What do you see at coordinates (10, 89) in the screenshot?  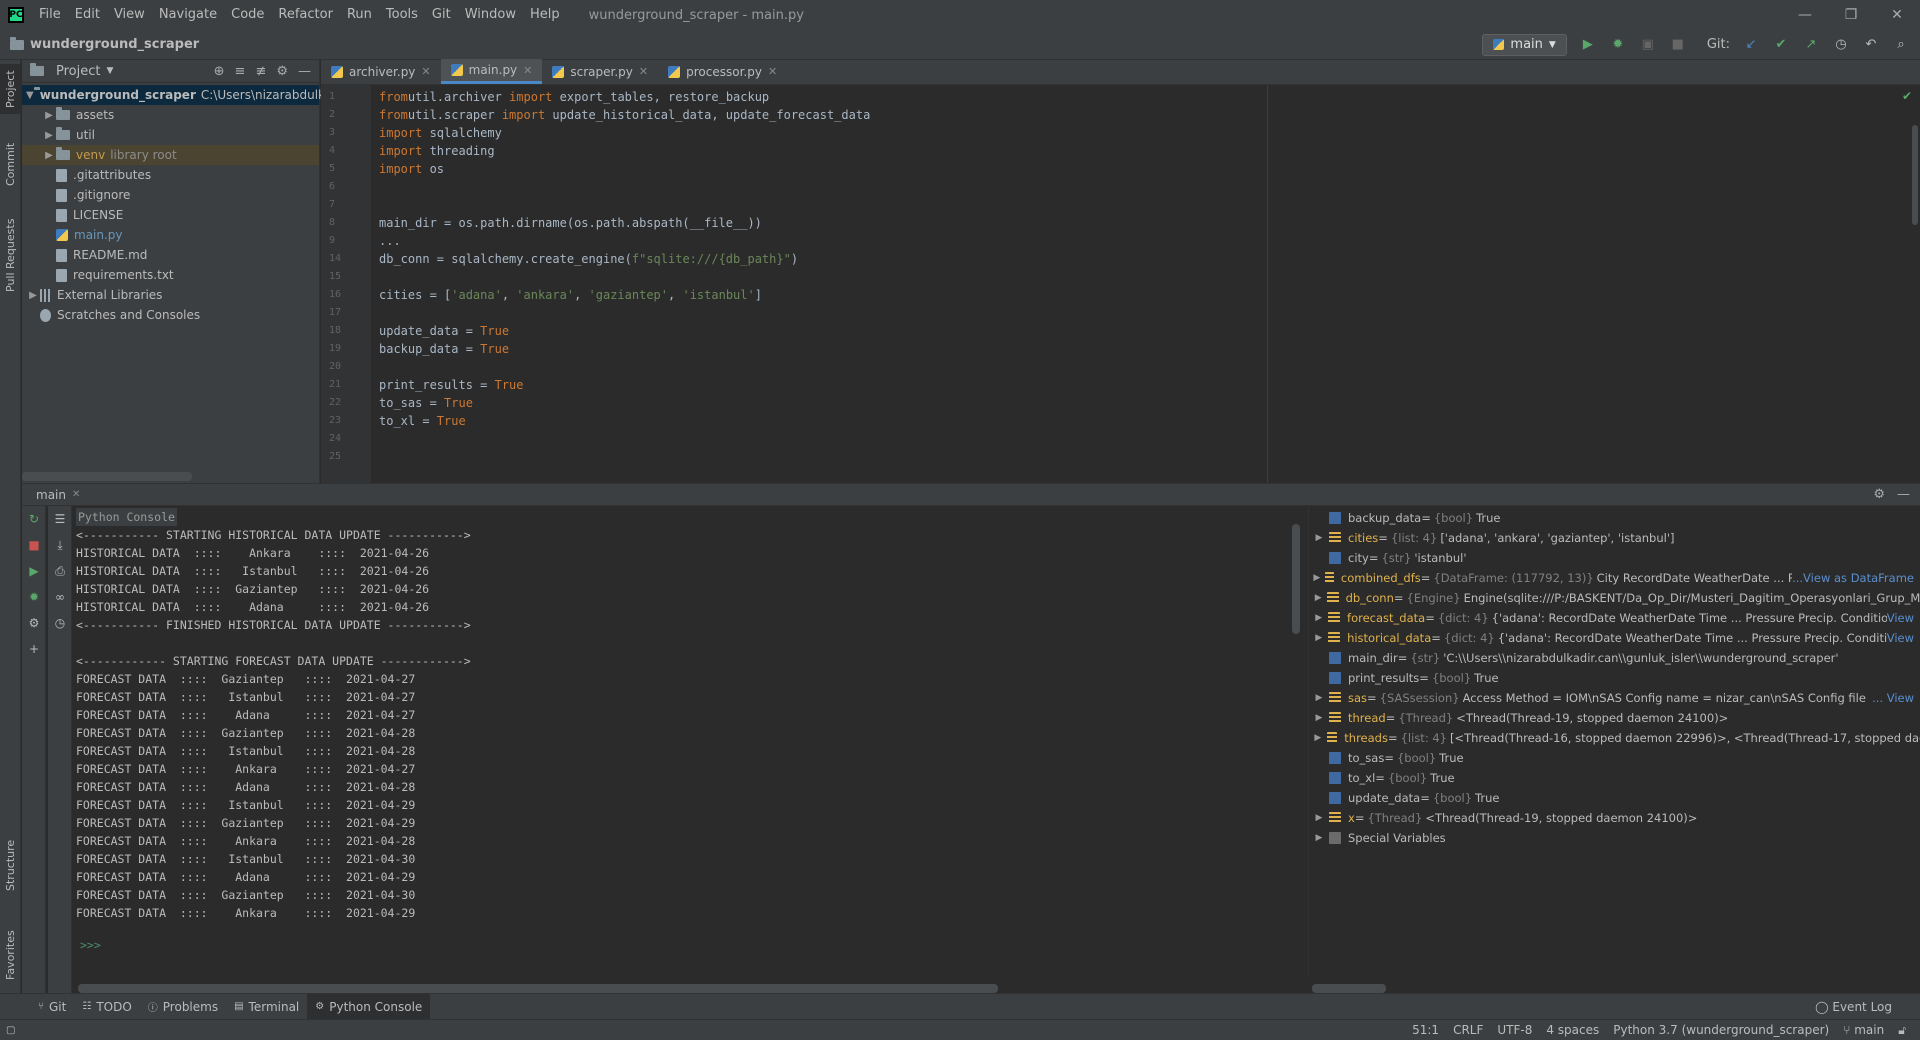 I see `stripe-tab-project: Project` at bounding box center [10, 89].